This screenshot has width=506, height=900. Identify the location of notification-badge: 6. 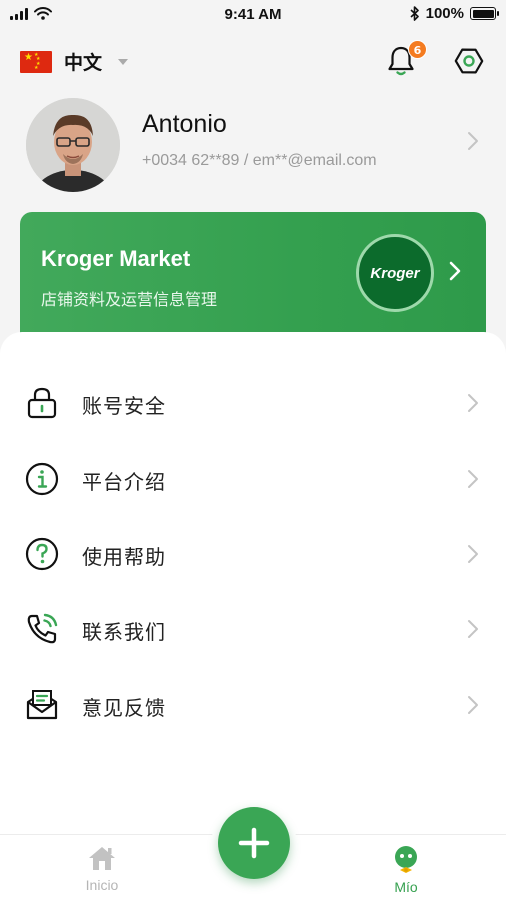
(417, 49).